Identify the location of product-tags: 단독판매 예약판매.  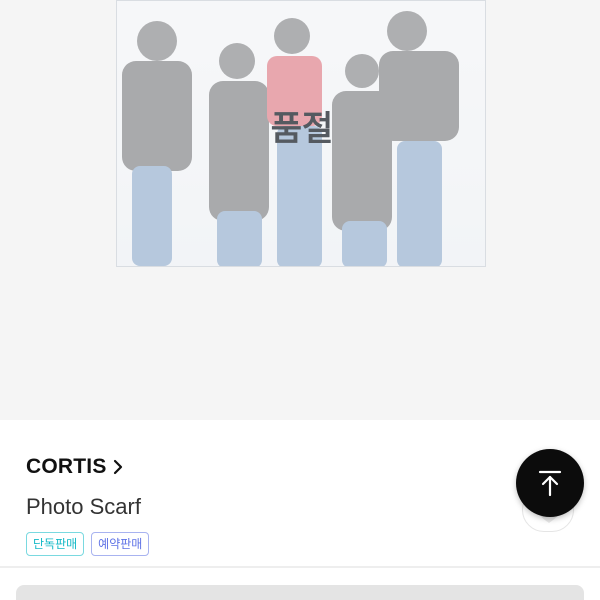
(88, 544).